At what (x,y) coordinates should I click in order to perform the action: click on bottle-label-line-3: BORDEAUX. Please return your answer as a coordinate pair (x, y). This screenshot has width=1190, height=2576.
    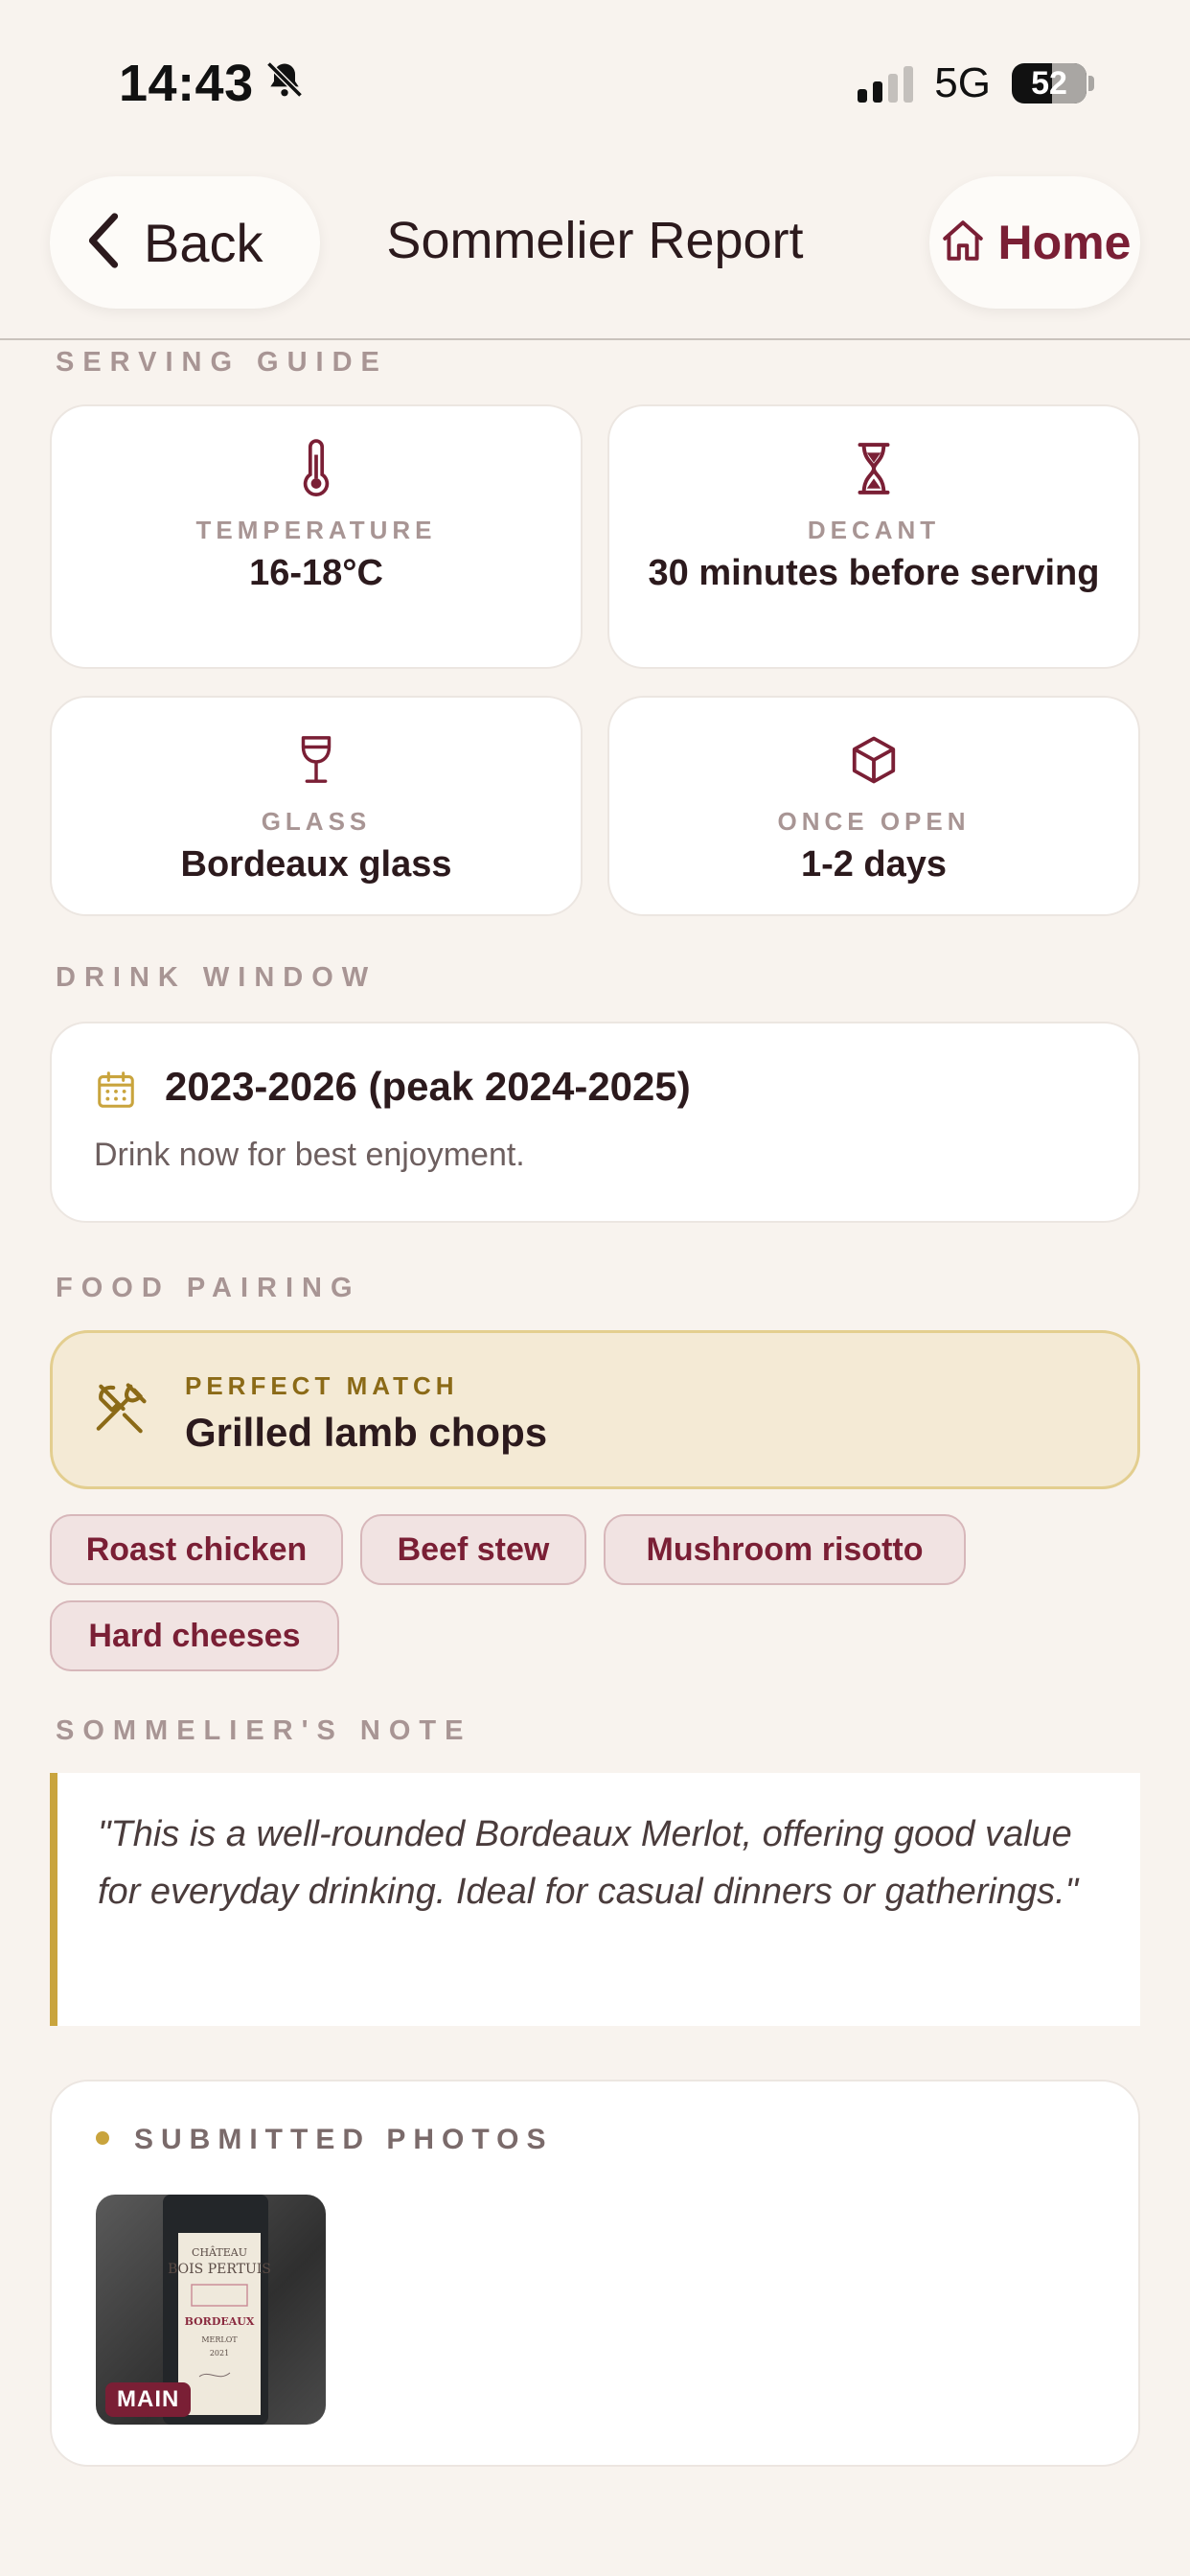
    Looking at the image, I should click on (220, 2321).